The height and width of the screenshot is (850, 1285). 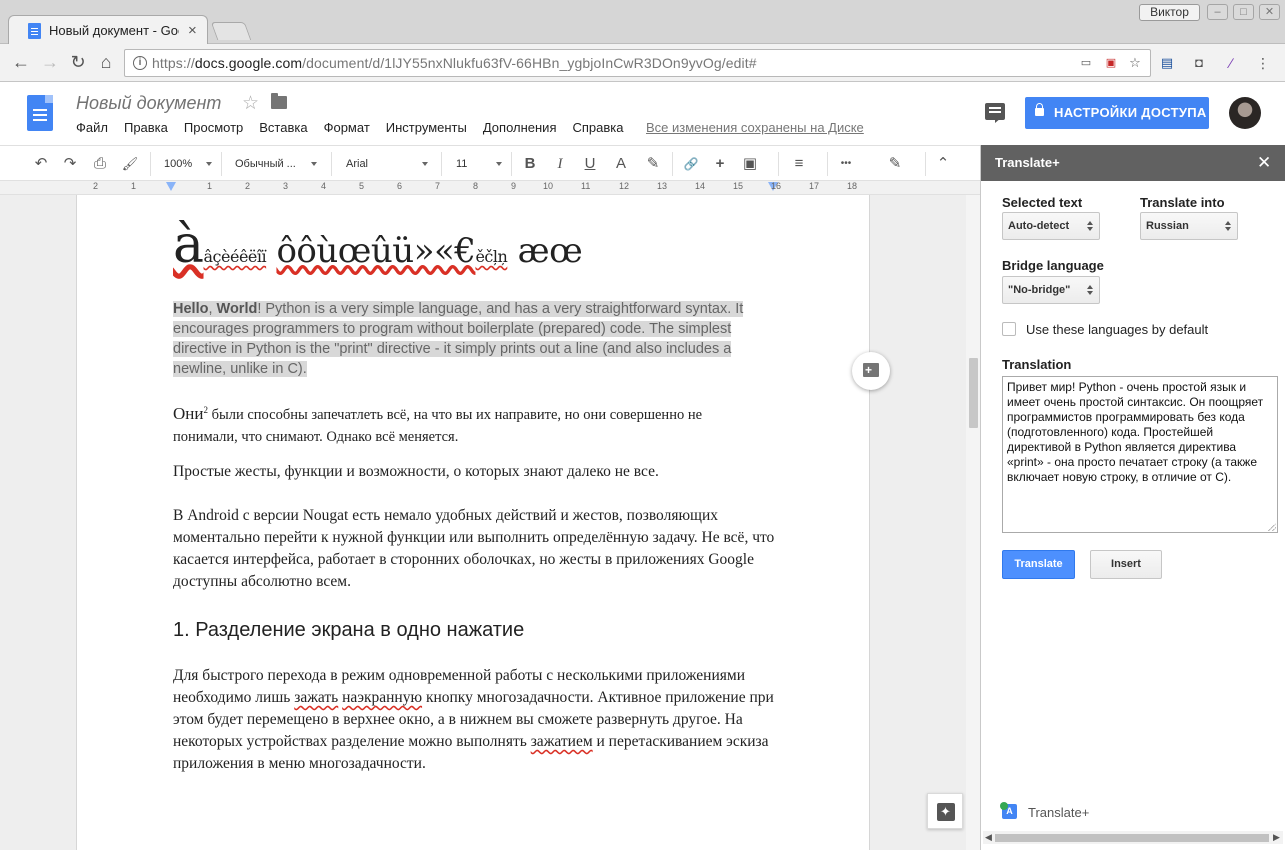 What do you see at coordinates (491, 256) in the screenshot?
I see `char-run: ěčļņ` at bounding box center [491, 256].